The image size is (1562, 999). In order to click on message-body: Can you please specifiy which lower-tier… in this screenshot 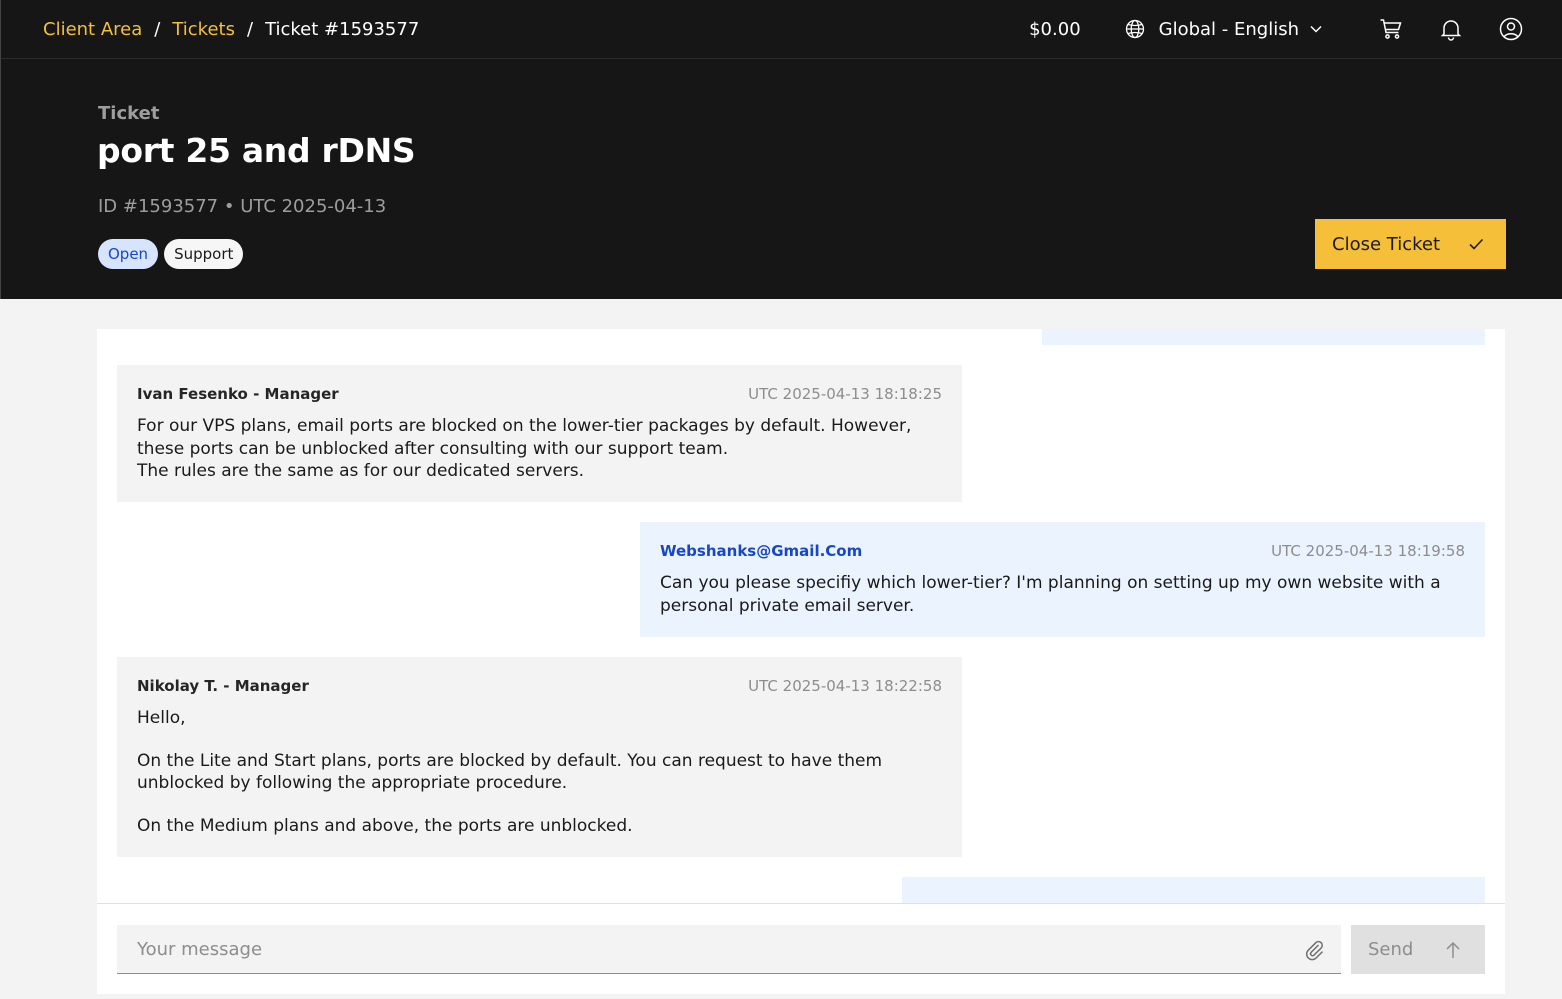, I will do `click(1062, 594)`.